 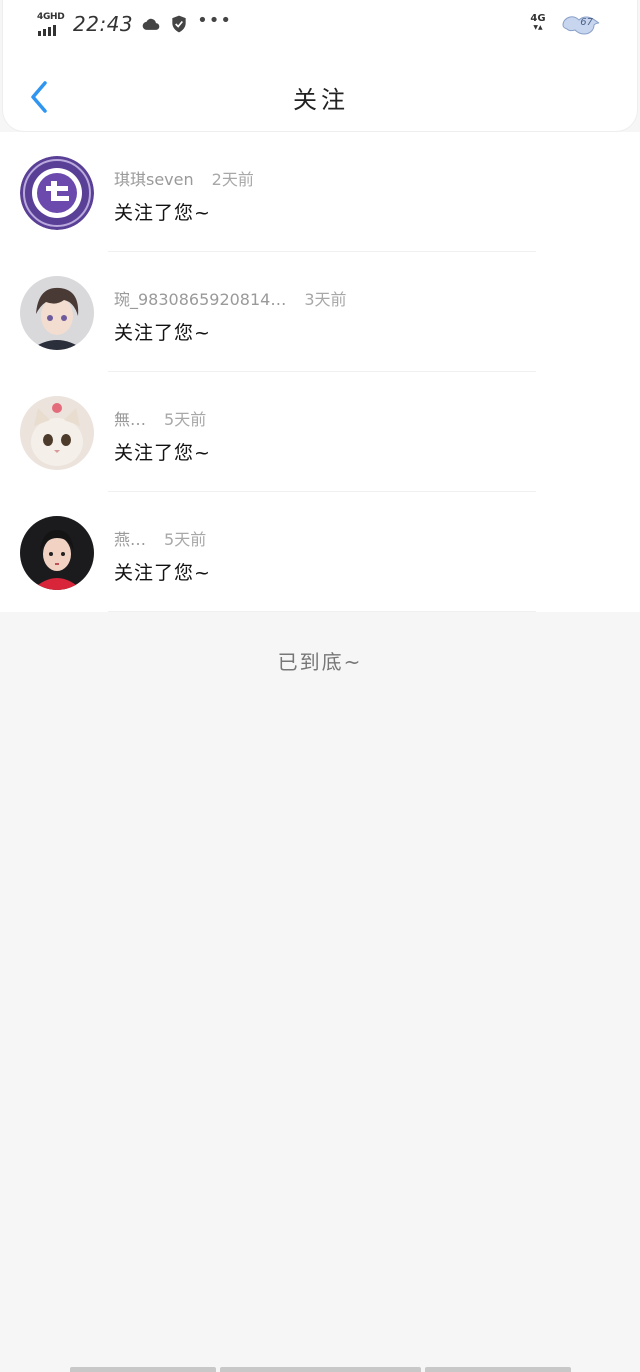 What do you see at coordinates (103, 24) in the screenshot?
I see `status-time: 22:43` at bounding box center [103, 24].